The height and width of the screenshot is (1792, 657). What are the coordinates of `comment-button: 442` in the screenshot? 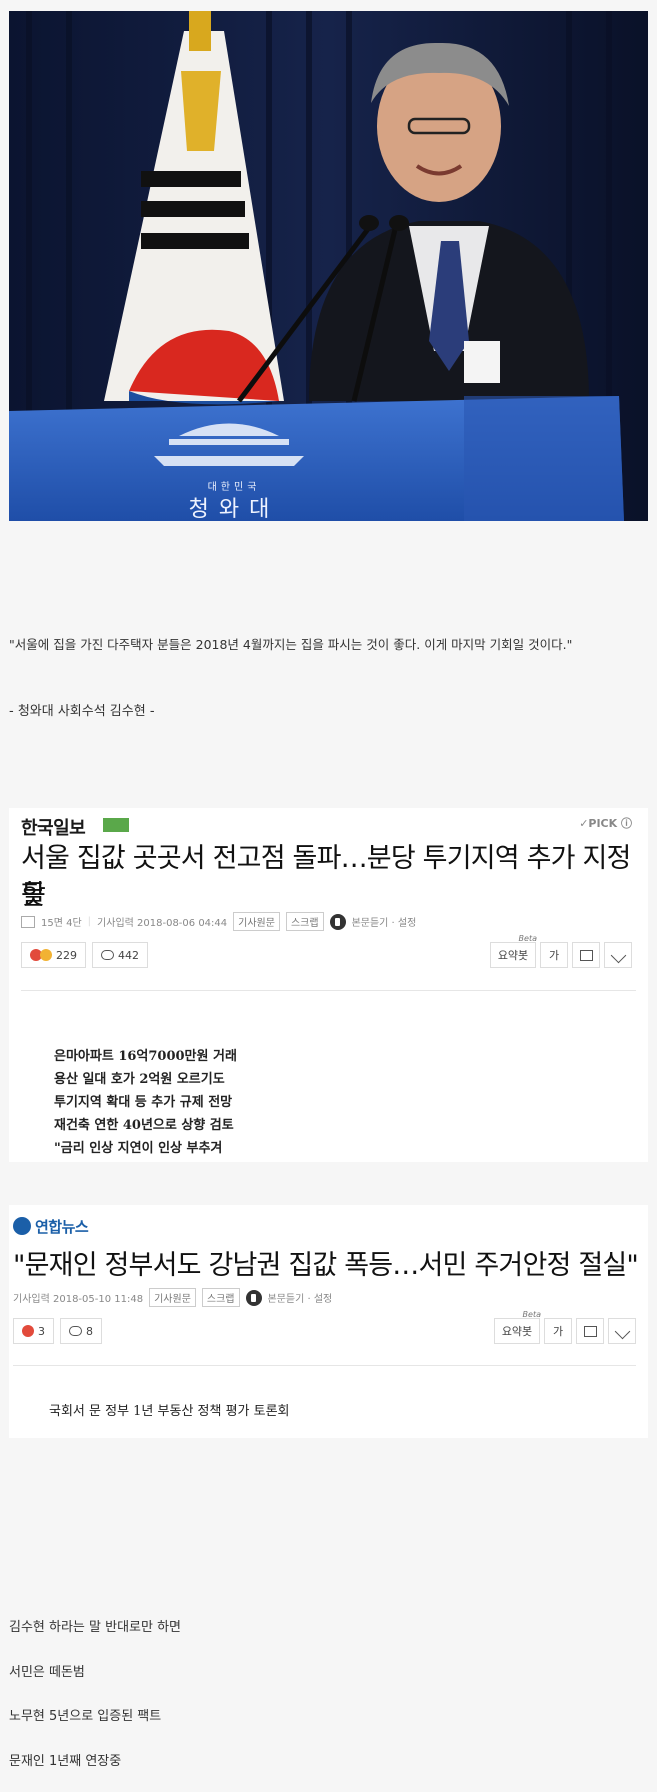 It's located at (120, 955).